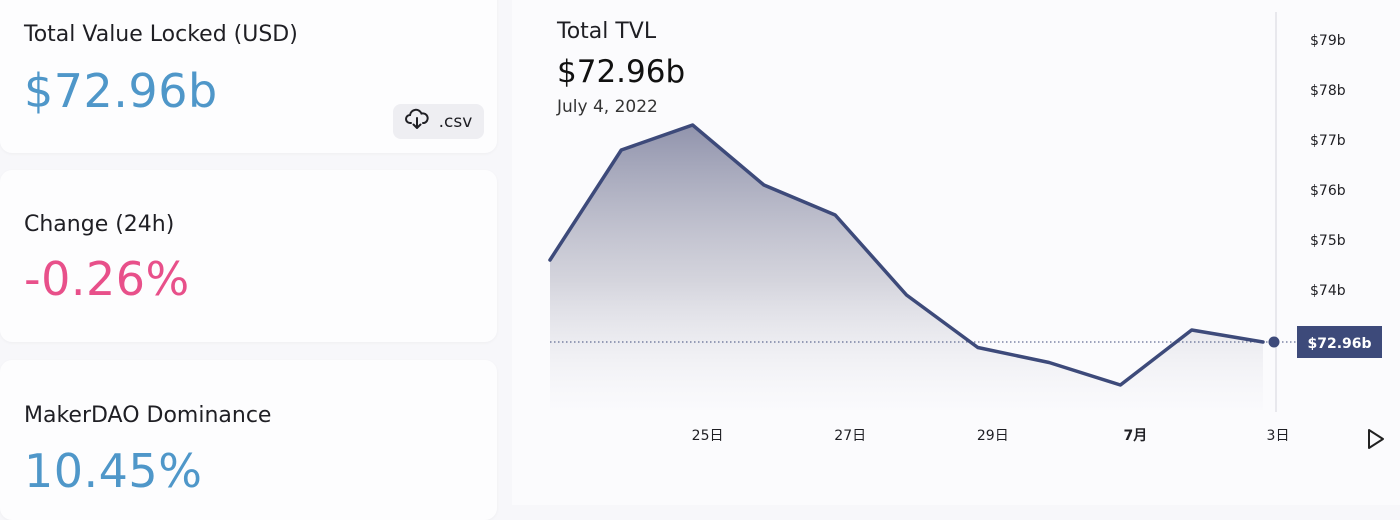  What do you see at coordinates (1328, 41) in the screenshot?
I see `y-tick-label: $79b` at bounding box center [1328, 41].